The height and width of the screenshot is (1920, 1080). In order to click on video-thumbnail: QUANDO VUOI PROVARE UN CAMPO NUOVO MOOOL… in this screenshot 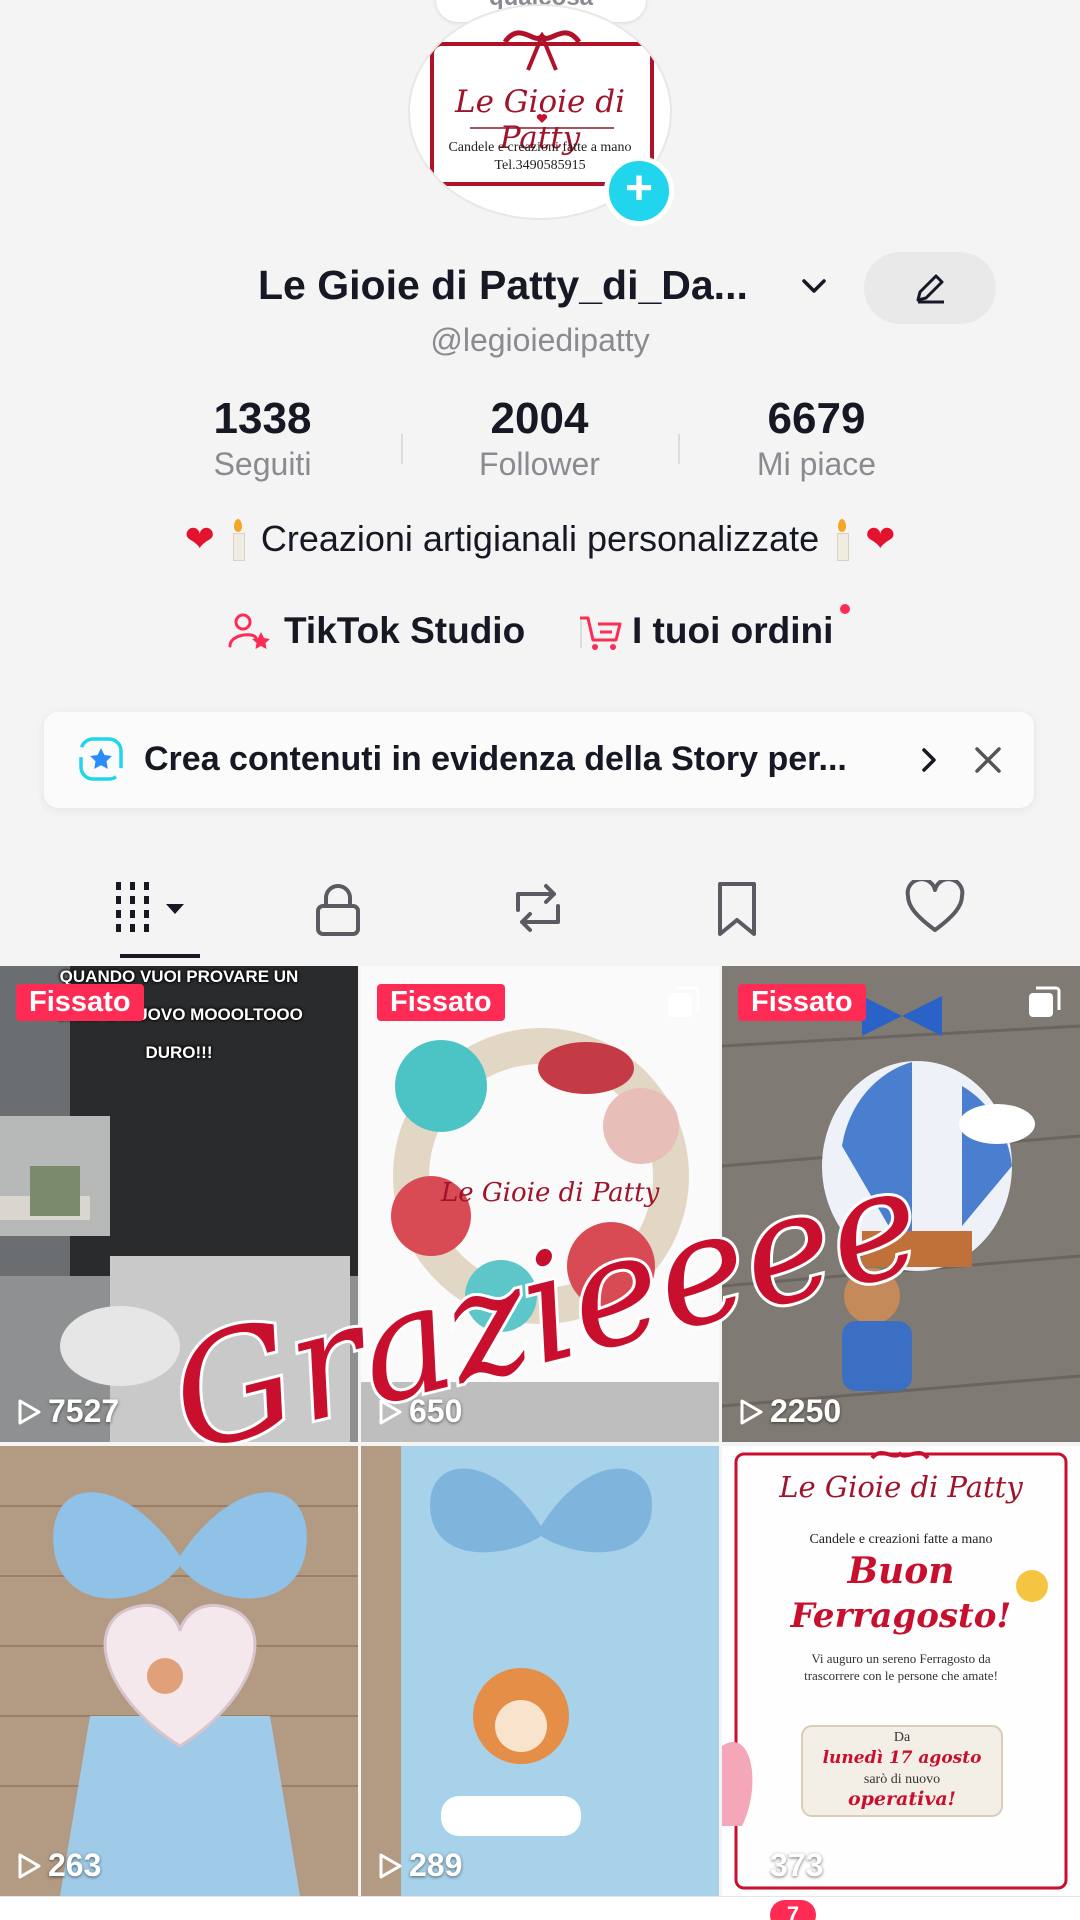, I will do `click(179, 1204)`.